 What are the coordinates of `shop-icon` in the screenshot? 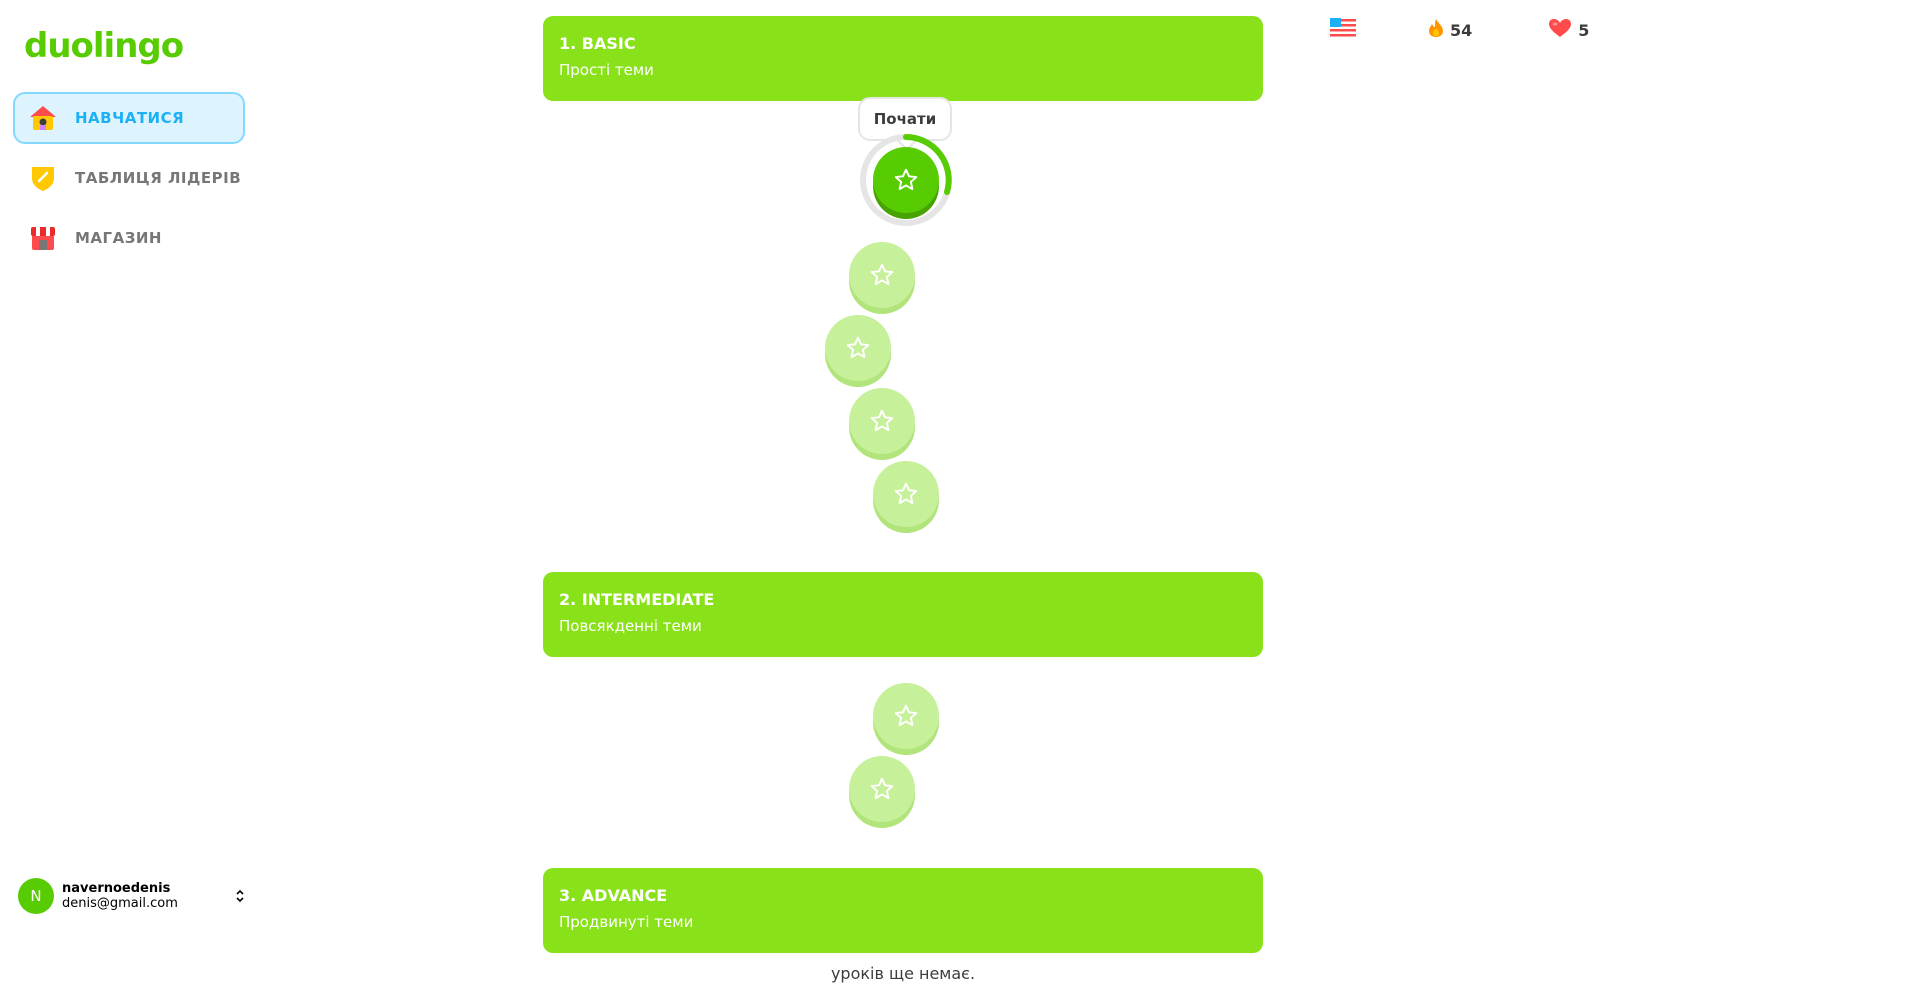 It's located at (43, 238).